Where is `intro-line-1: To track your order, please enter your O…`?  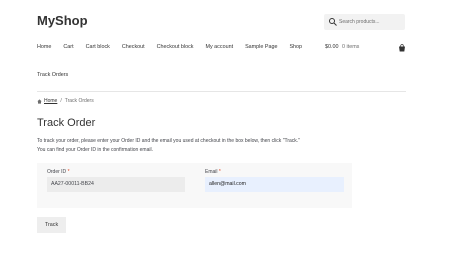
intro-line-1: To track your order, please enter your O… is located at coordinates (168, 141).